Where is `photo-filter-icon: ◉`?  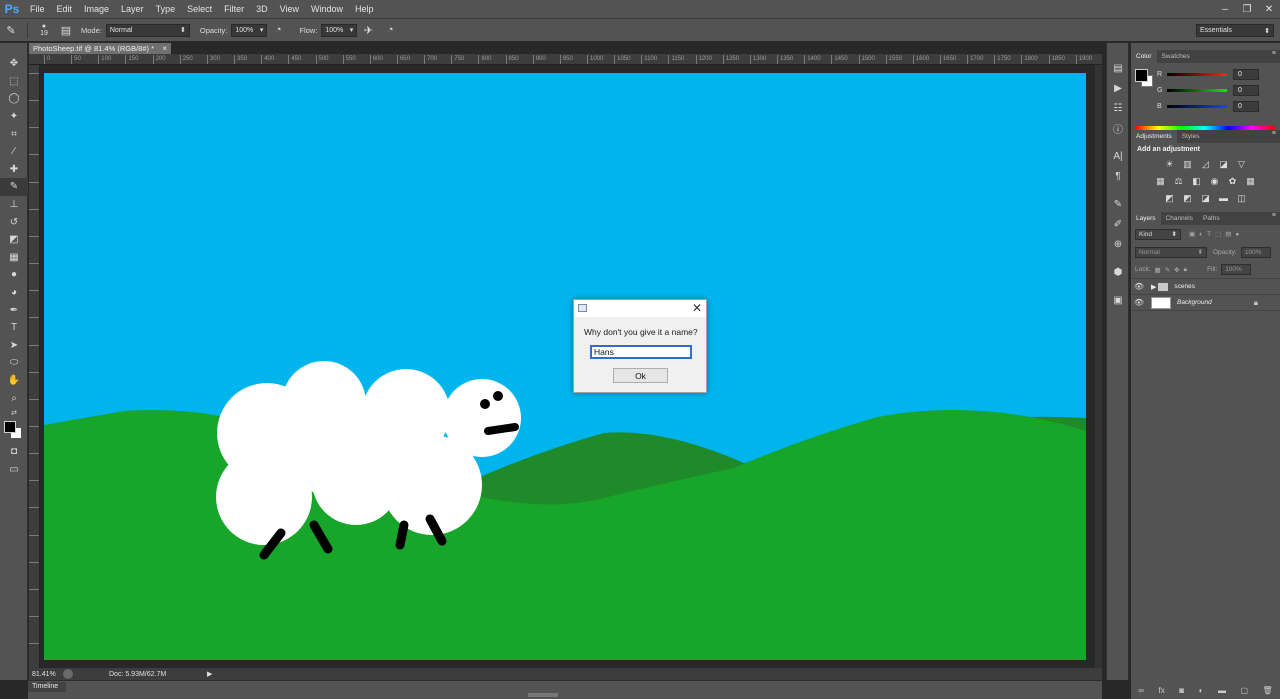 photo-filter-icon: ◉ is located at coordinates (1215, 181).